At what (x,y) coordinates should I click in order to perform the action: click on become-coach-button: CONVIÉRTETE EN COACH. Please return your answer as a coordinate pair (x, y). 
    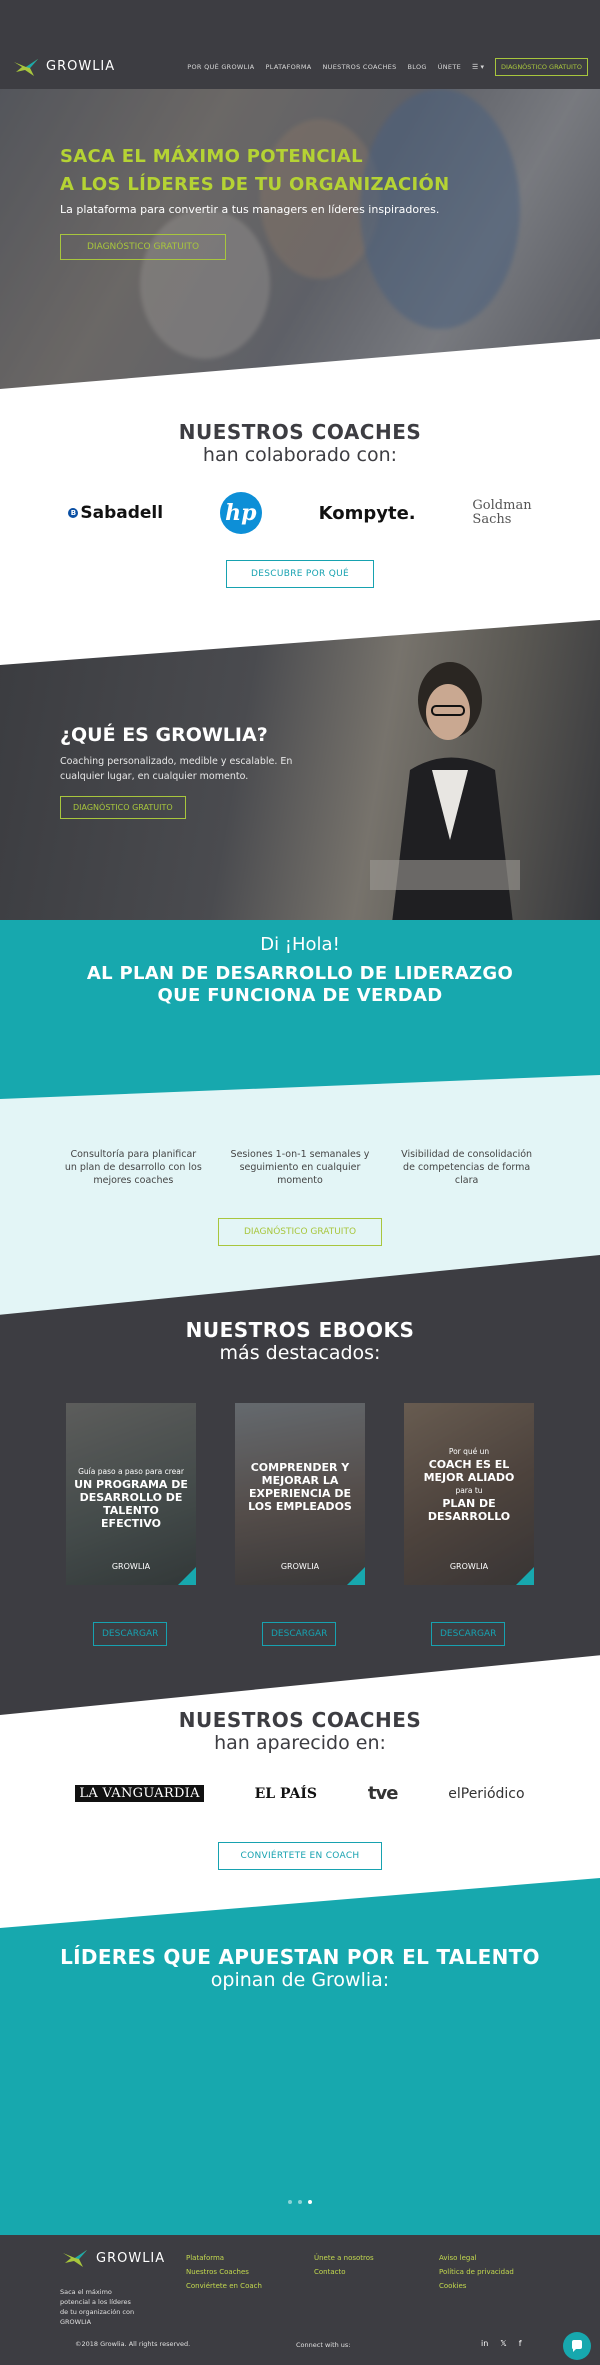
    Looking at the image, I should click on (300, 1856).